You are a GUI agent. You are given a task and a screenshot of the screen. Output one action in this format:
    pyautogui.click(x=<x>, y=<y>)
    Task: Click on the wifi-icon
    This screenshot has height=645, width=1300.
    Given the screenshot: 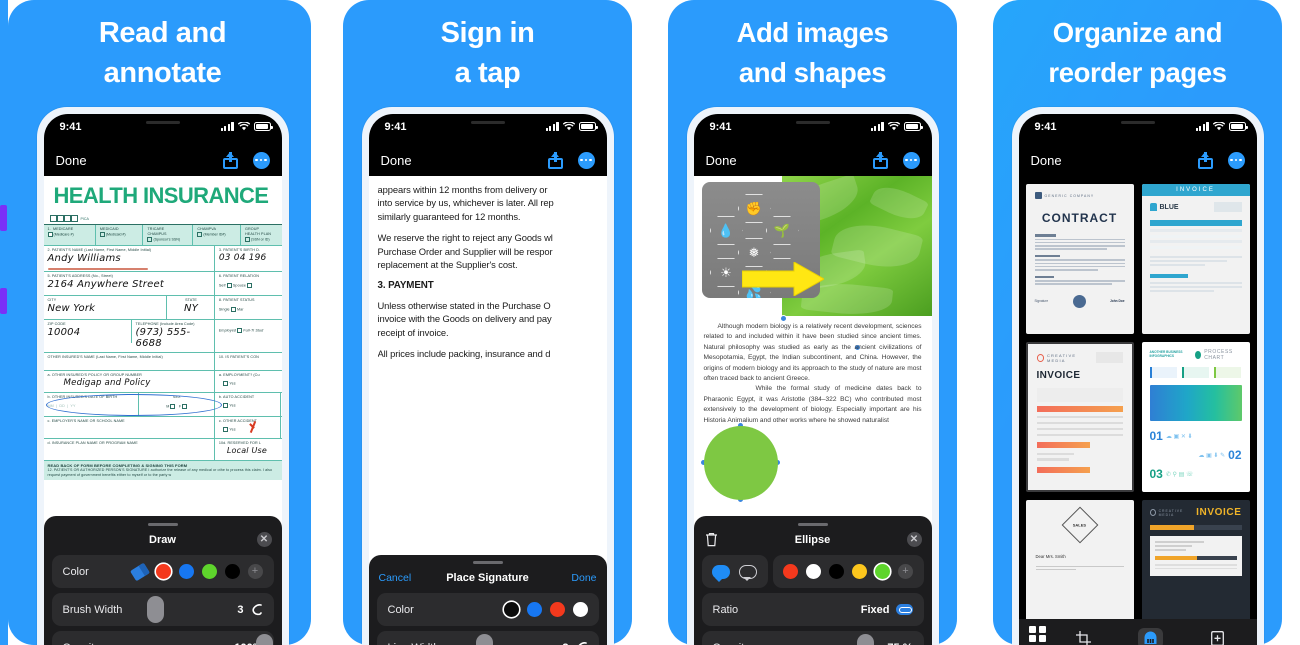 What is the action you would take?
    pyautogui.click(x=243, y=126)
    